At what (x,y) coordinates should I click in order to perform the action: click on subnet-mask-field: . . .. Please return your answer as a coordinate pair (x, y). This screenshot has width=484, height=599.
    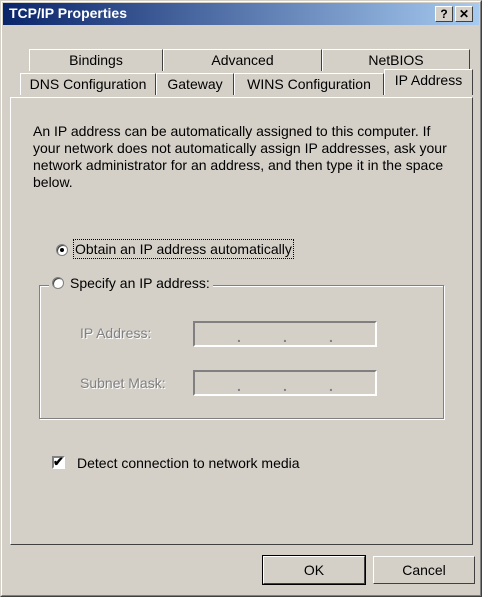
    Looking at the image, I should click on (285, 383).